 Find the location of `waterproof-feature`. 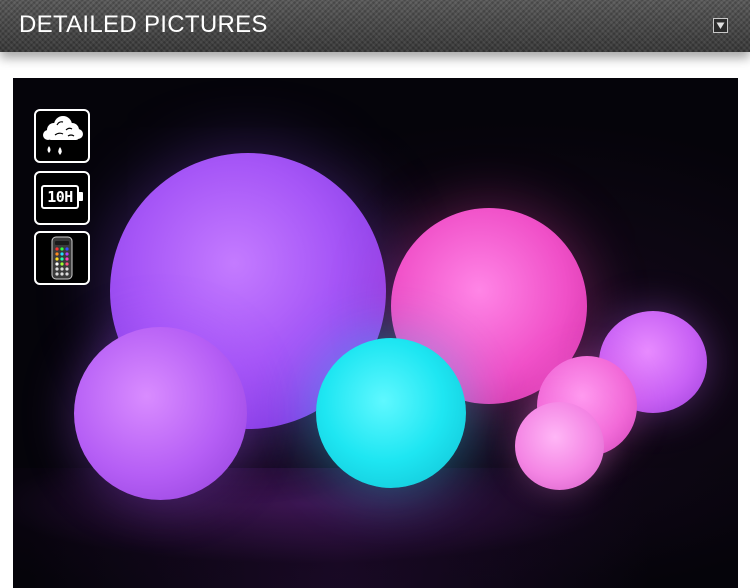

waterproof-feature is located at coordinates (62, 136).